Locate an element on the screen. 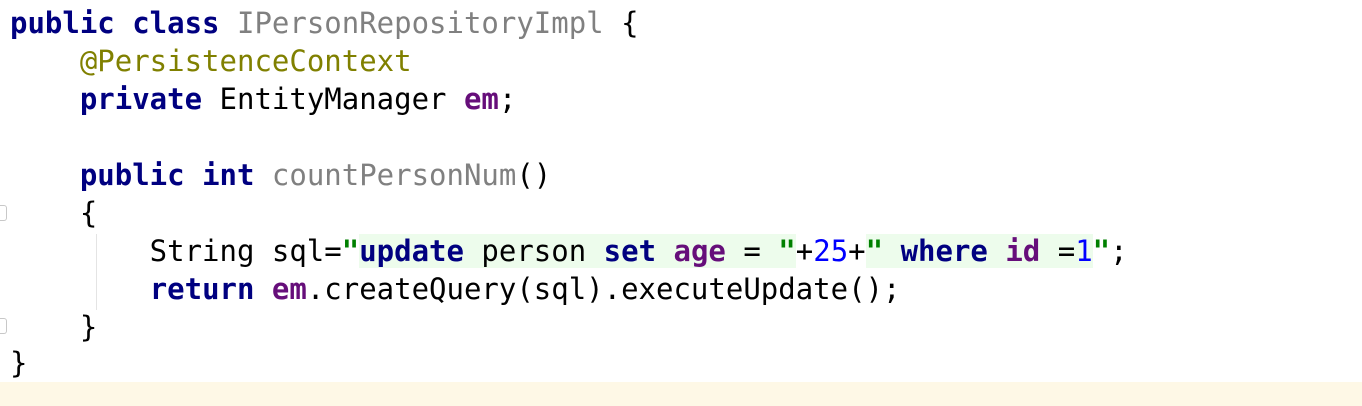  code-line: @PersistenceContext is located at coordinates (211, 61).